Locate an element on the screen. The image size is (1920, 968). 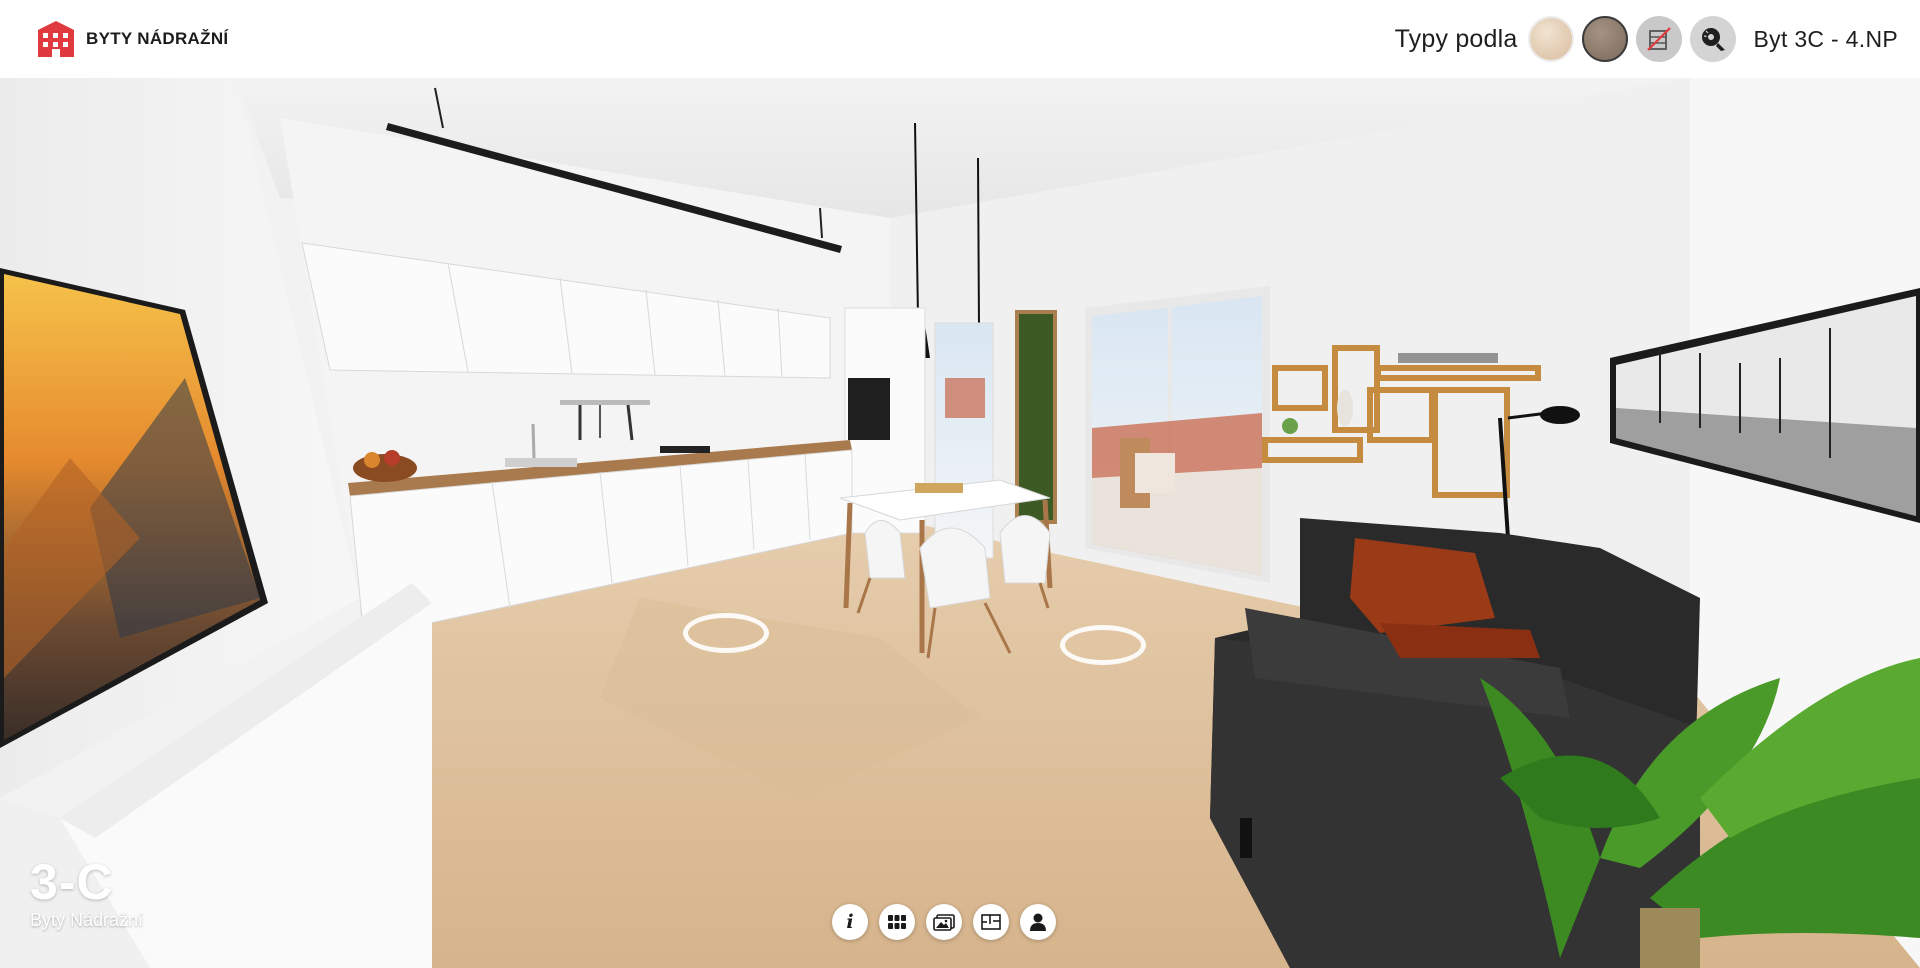
navigation-hotspot-right is located at coordinates (1103, 645).